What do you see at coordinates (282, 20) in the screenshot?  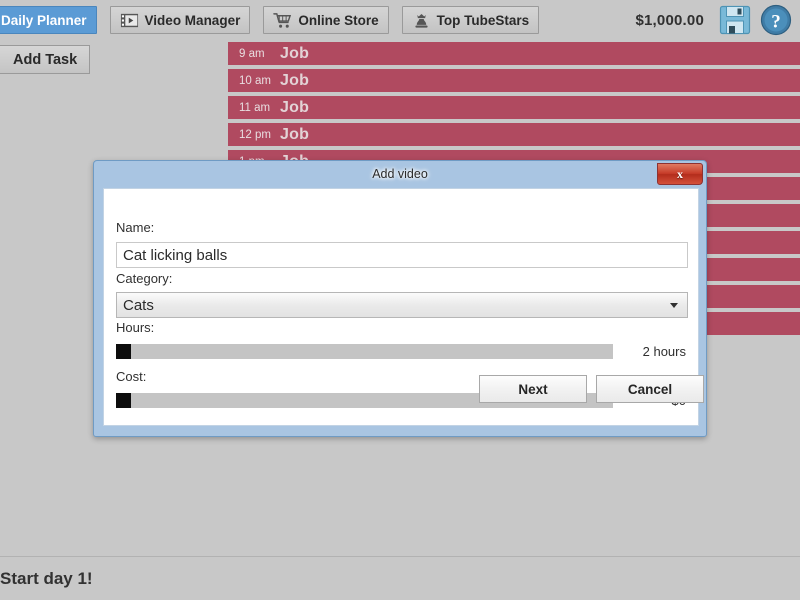 I see `cart-icon` at bounding box center [282, 20].